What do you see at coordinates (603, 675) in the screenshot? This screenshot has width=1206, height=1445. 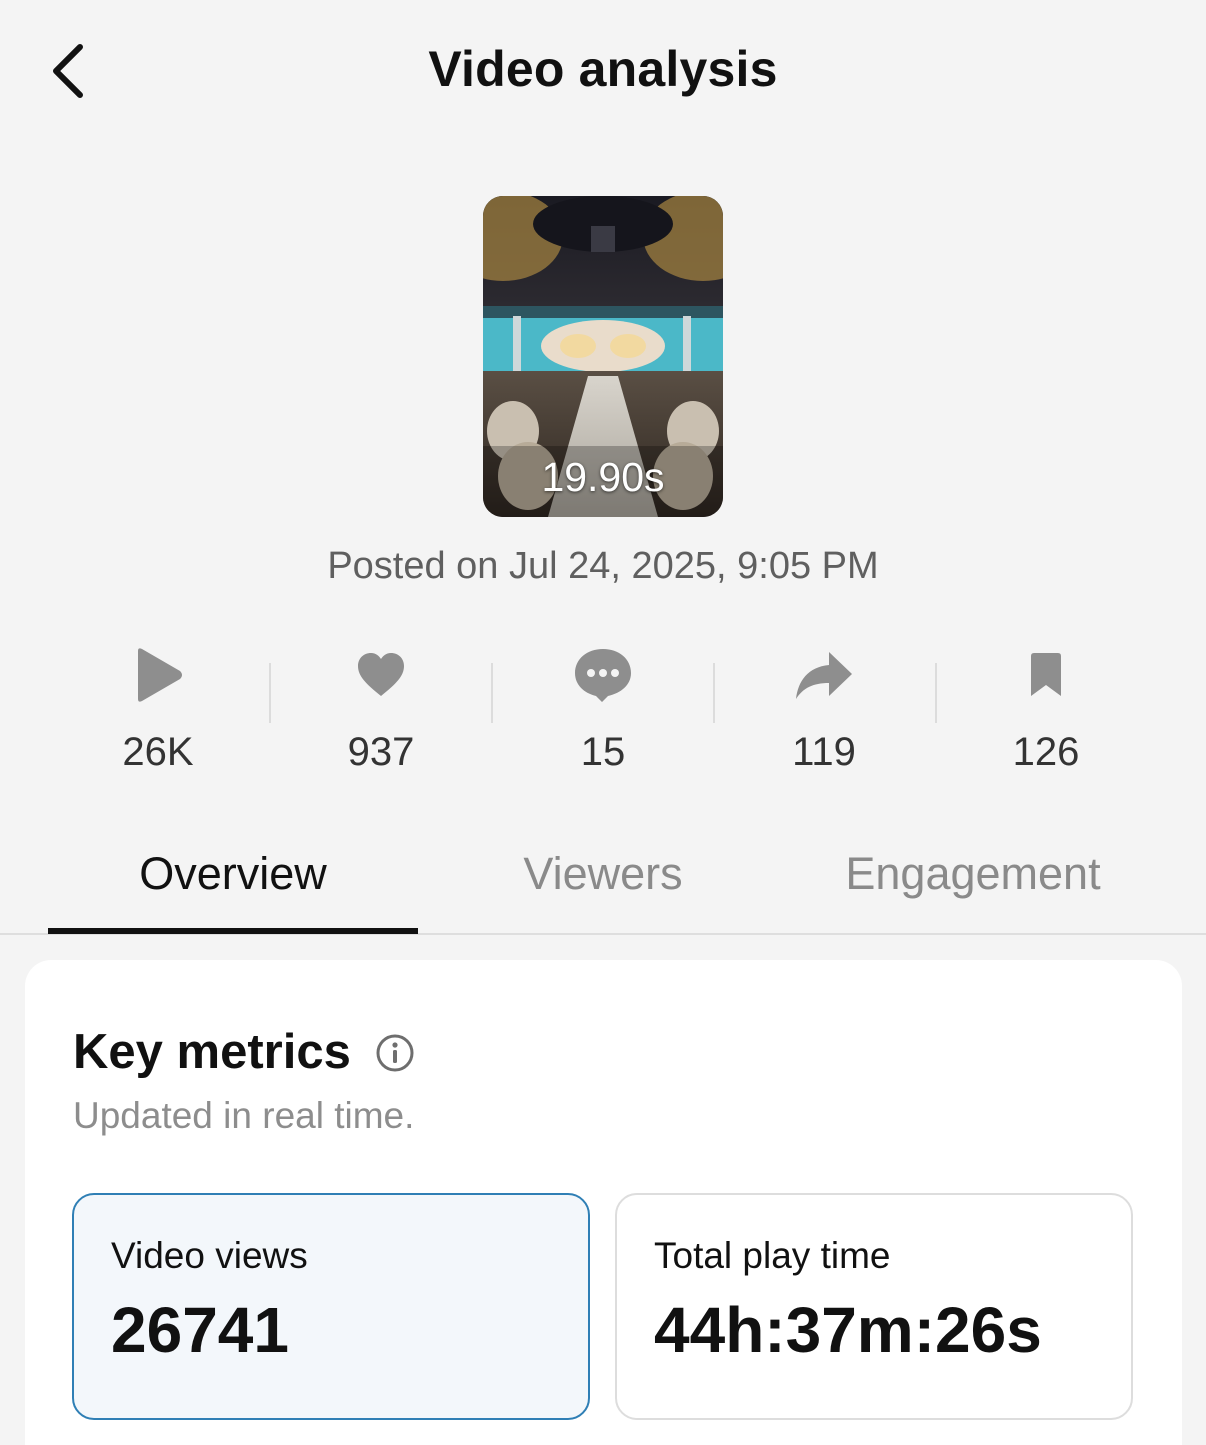 I see `comment-icon` at bounding box center [603, 675].